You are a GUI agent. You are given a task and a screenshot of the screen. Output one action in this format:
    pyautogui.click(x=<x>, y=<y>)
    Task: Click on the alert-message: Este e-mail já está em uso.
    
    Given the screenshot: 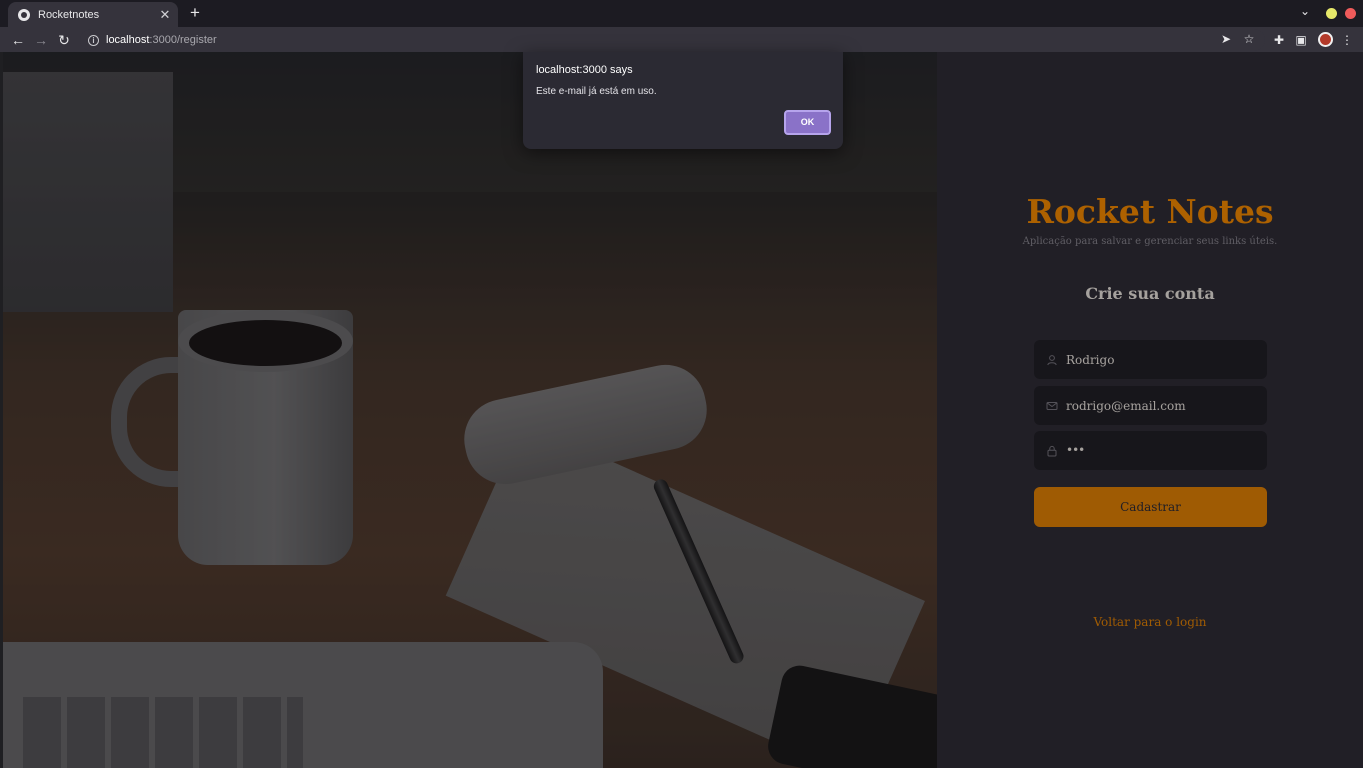 What is the action you would take?
    pyautogui.click(x=596, y=91)
    